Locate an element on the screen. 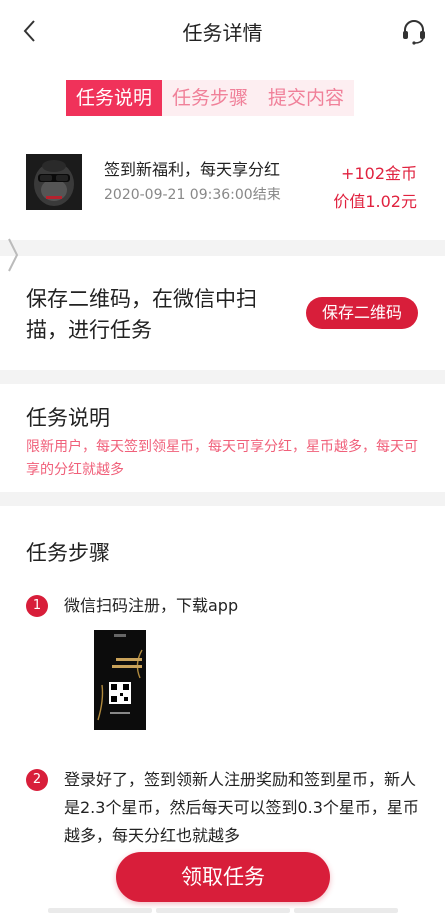  gorilla-avatar-icon is located at coordinates (54, 182).